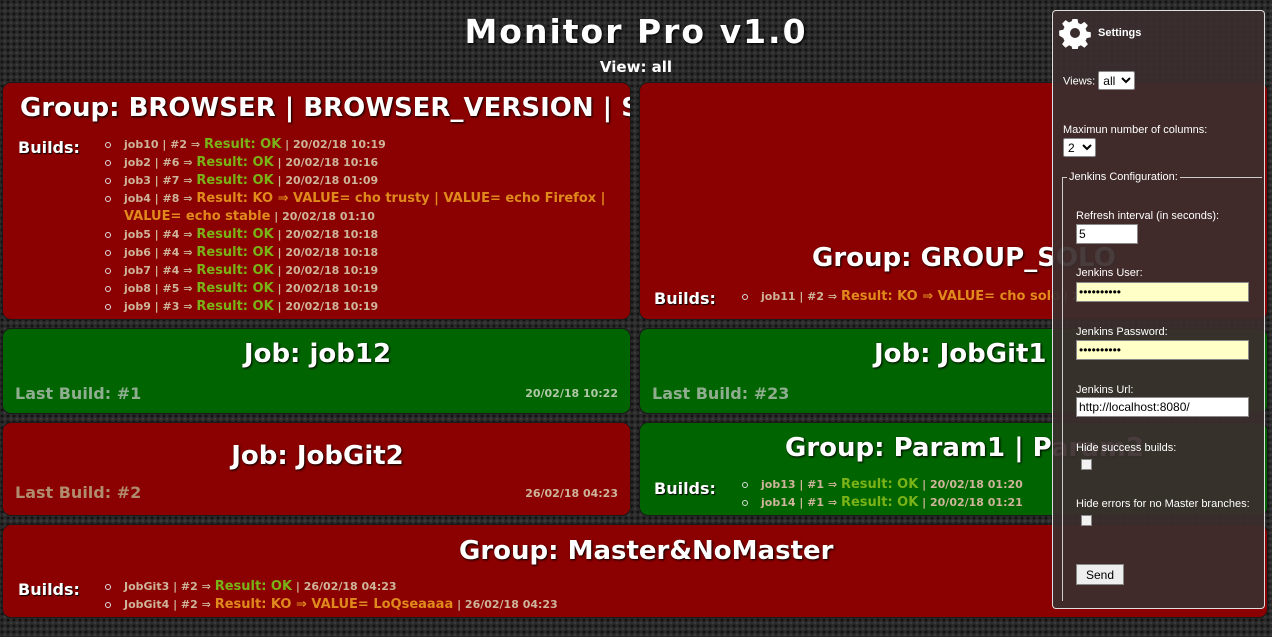 This screenshot has width=1272, height=637. I want to click on build-item: job7 | #4 ⇒ Result: OK | 20/02/18 10:19, so click(363, 271).